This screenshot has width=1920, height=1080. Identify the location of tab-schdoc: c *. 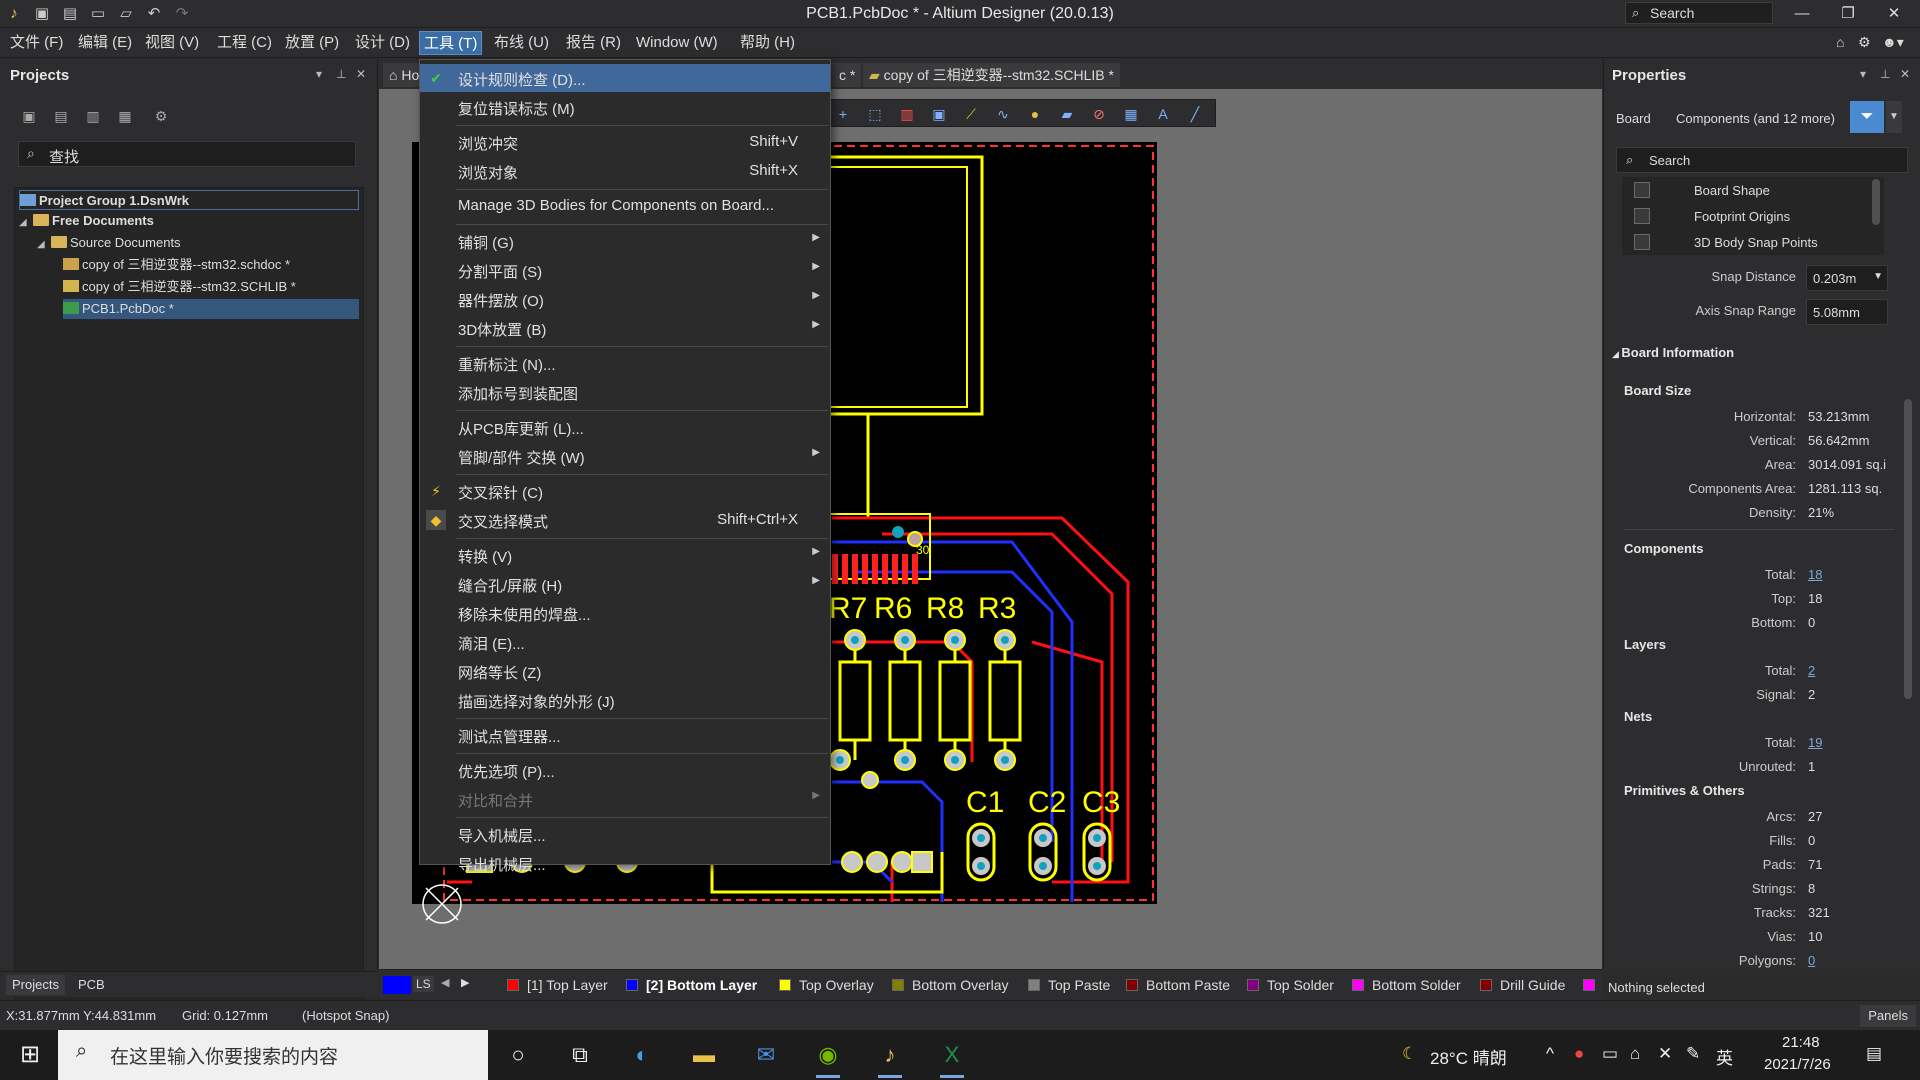
(844, 75).